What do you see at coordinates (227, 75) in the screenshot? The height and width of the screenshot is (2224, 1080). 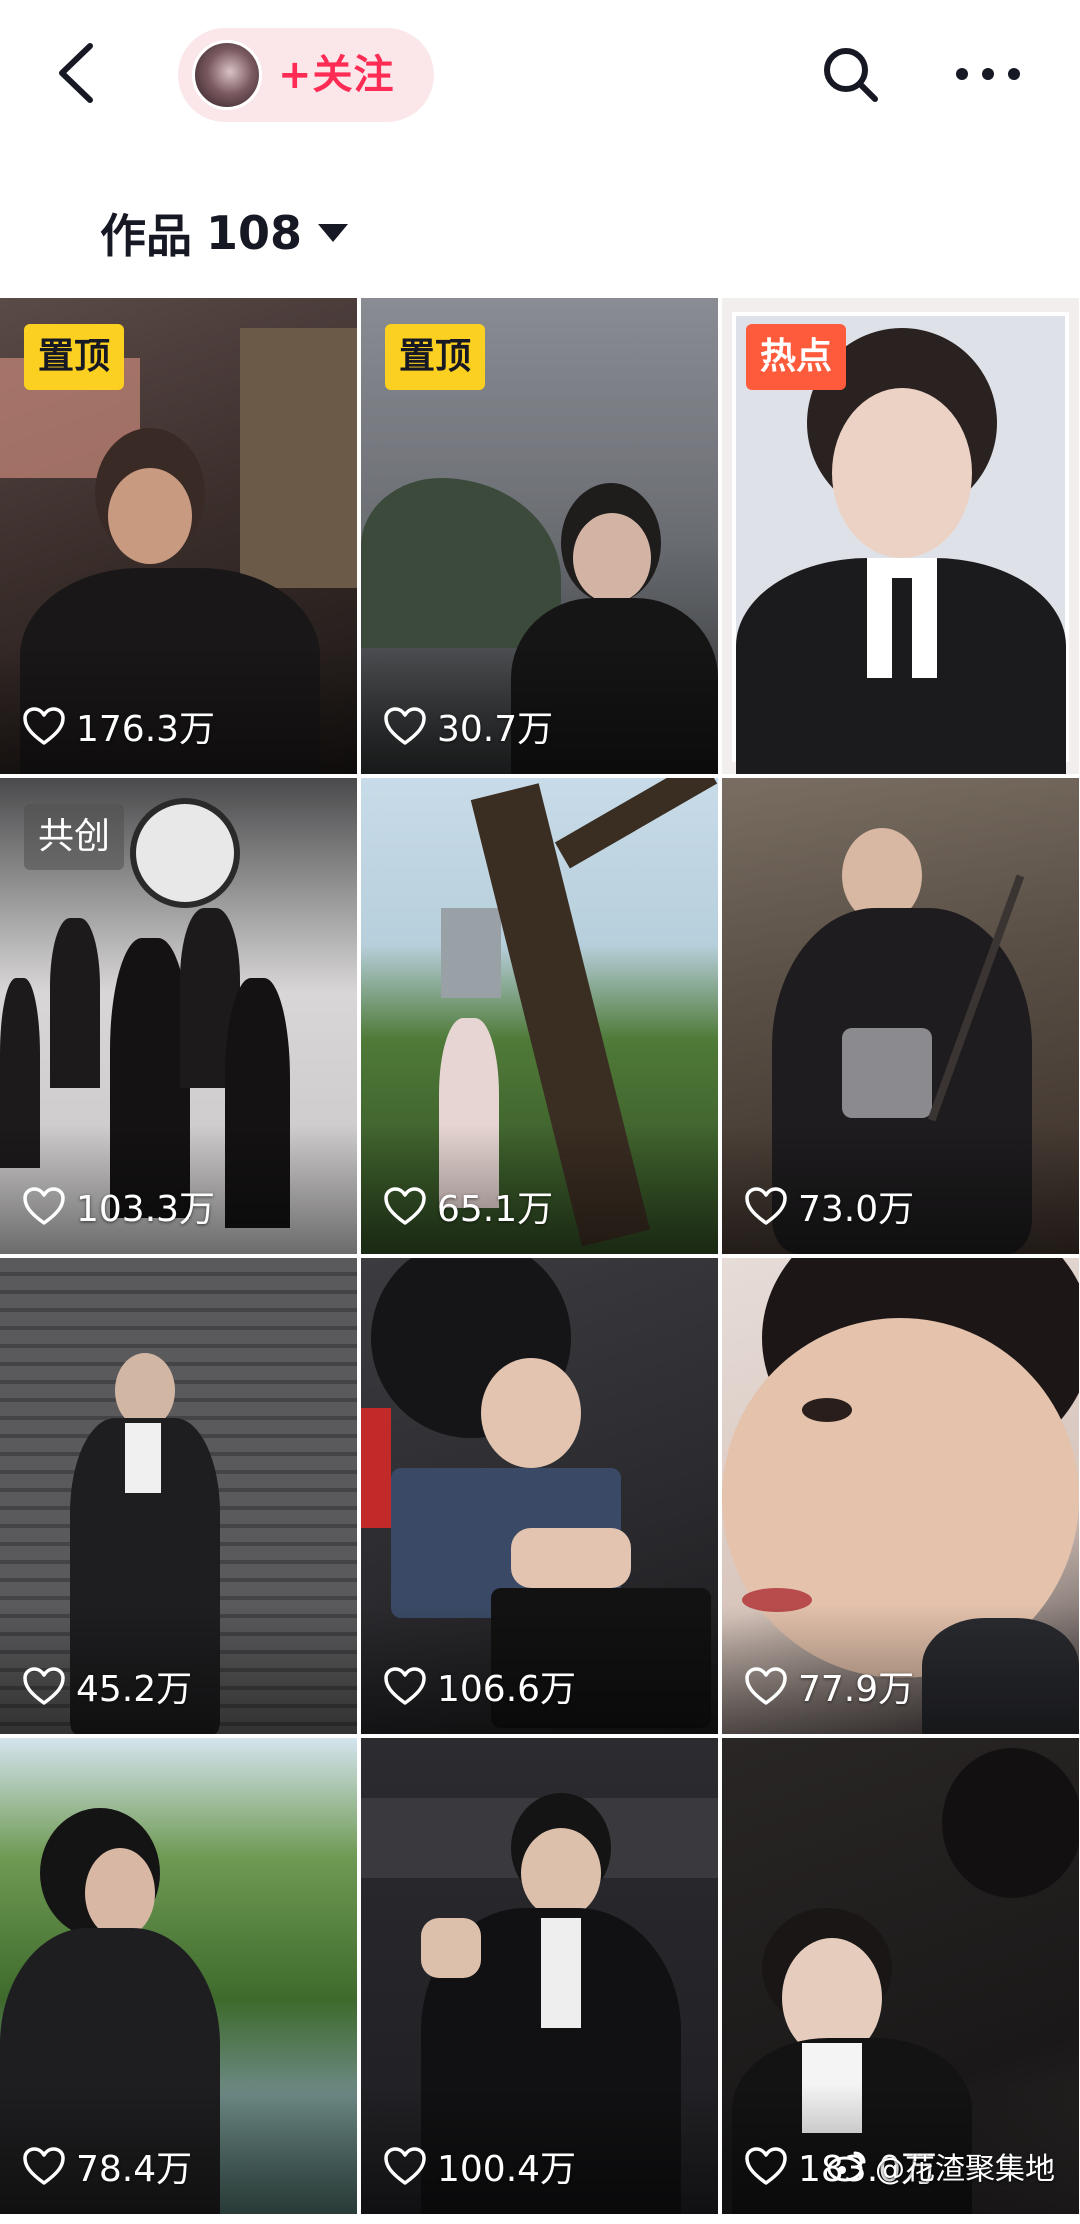 I see `avatar` at bounding box center [227, 75].